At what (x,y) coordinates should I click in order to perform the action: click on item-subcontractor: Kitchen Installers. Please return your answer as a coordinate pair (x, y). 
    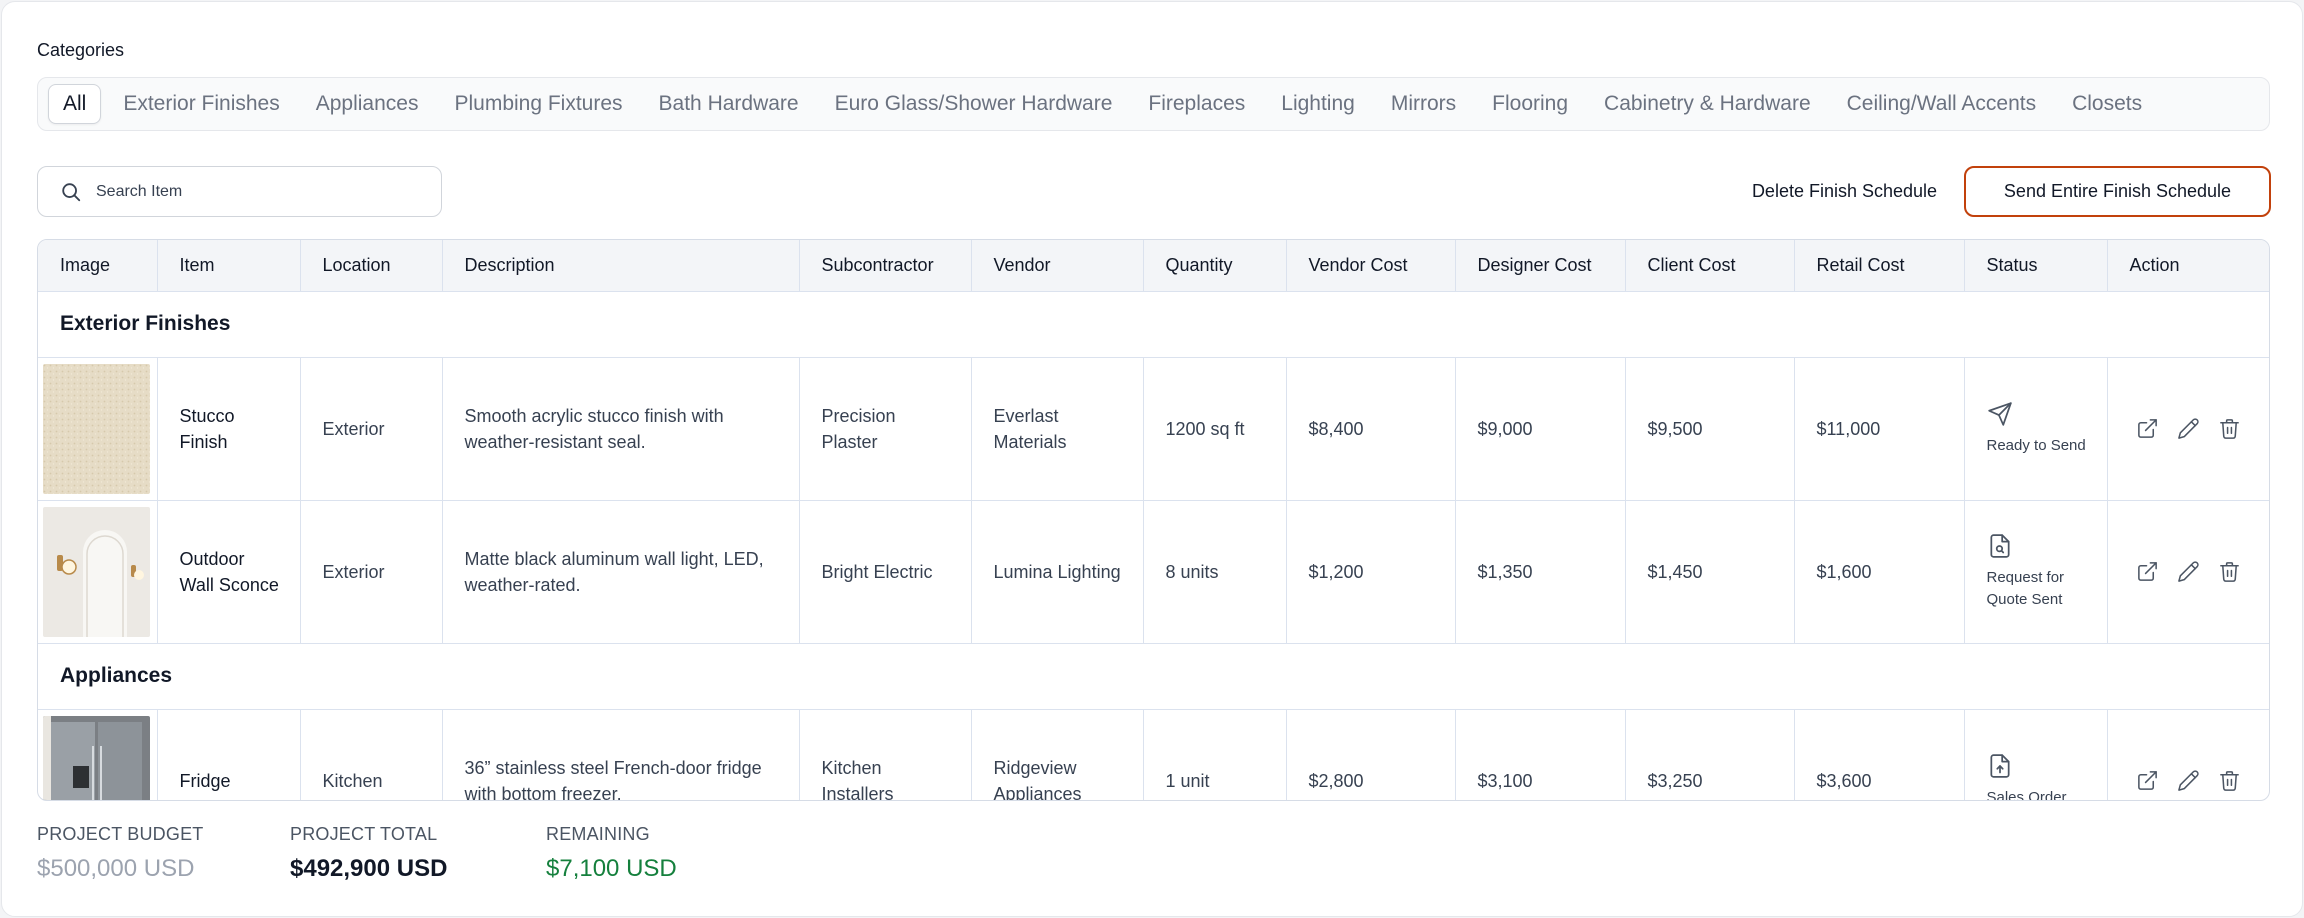
    Looking at the image, I should click on (885, 754).